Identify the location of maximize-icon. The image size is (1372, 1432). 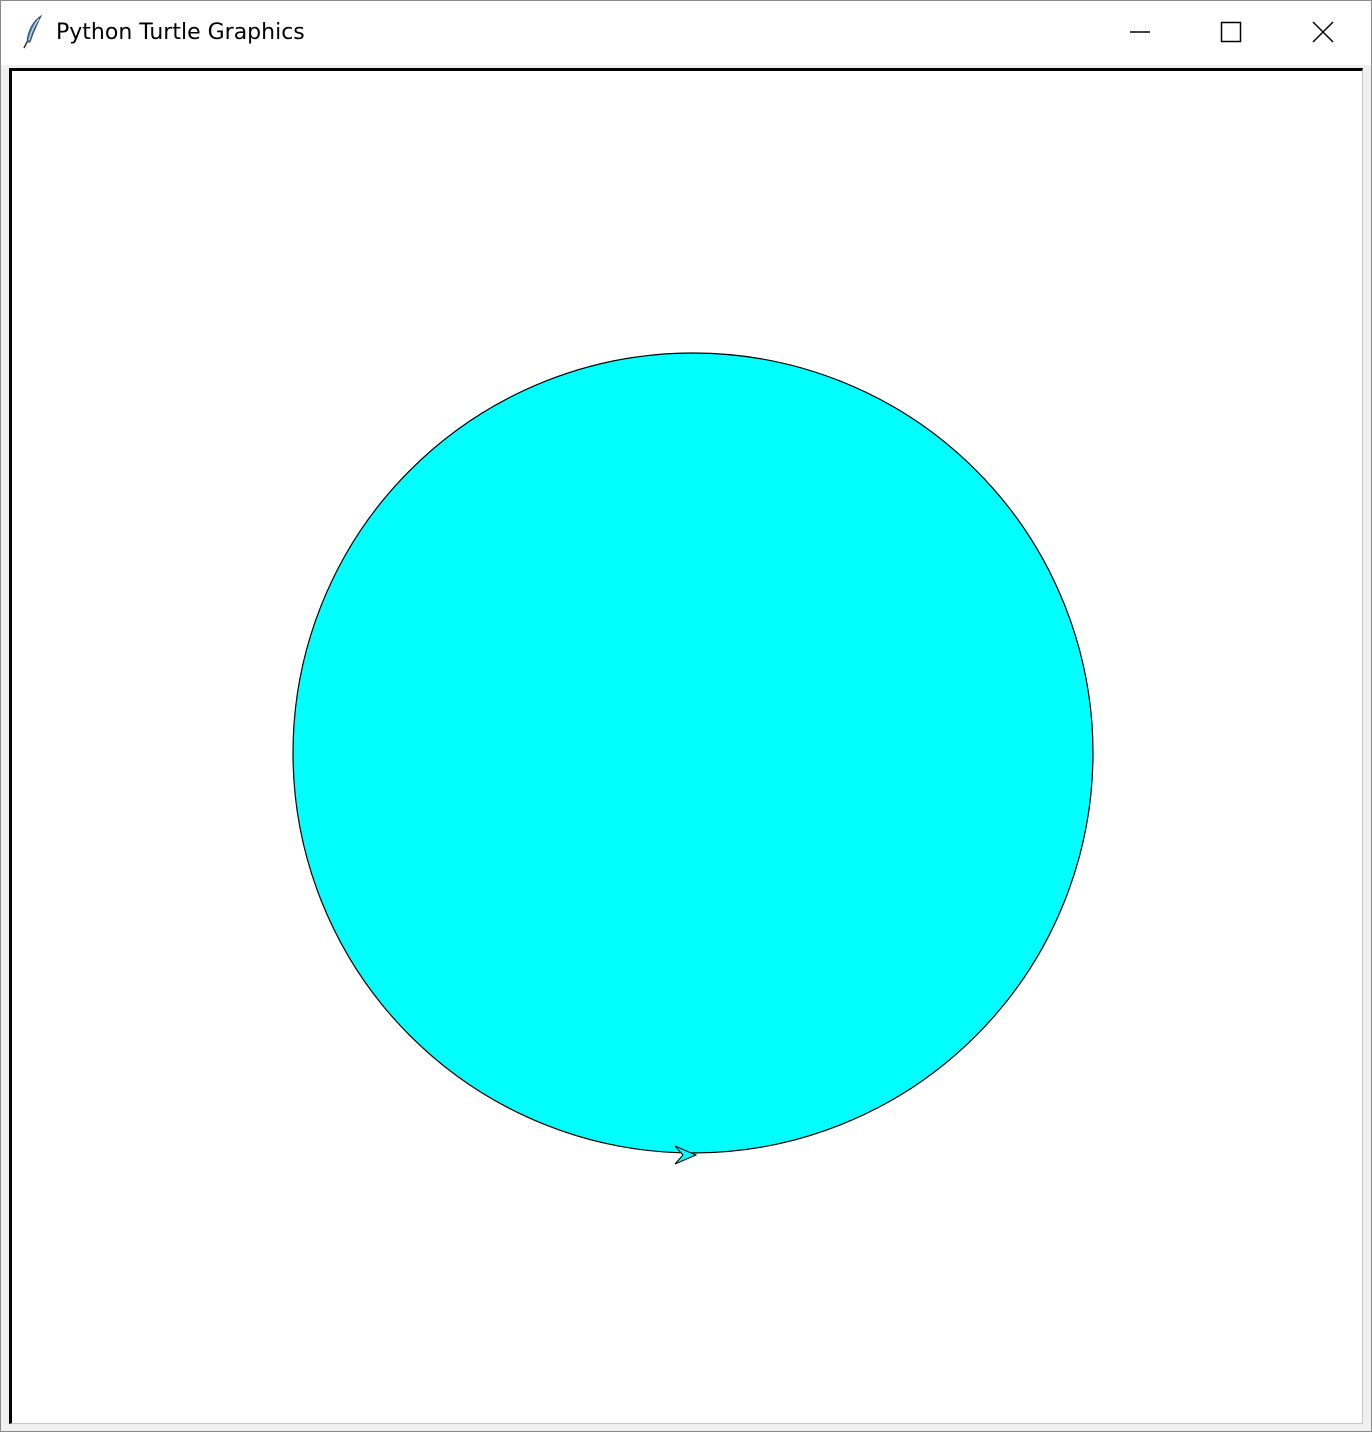
(1231, 32).